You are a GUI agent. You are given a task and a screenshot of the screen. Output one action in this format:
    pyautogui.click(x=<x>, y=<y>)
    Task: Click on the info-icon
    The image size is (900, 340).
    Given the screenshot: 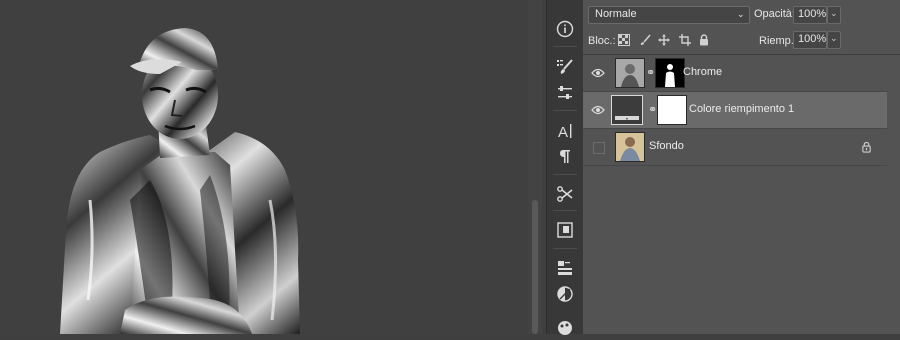 What is the action you would take?
    pyautogui.click(x=565, y=29)
    